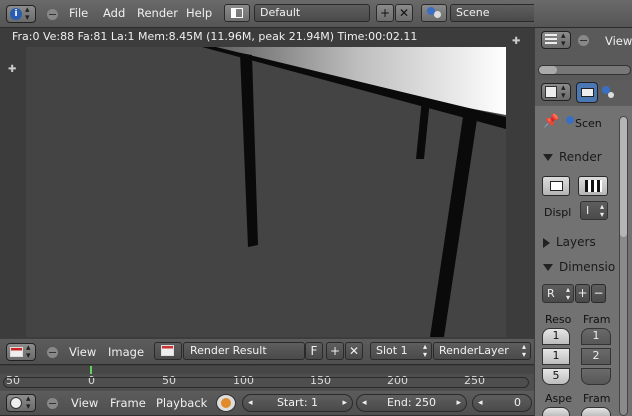 Image resolution: width=632 pixels, height=416 pixels. What do you see at coordinates (596, 376) in the screenshot?
I see `frame-step-field` at bounding box center [596, 376].